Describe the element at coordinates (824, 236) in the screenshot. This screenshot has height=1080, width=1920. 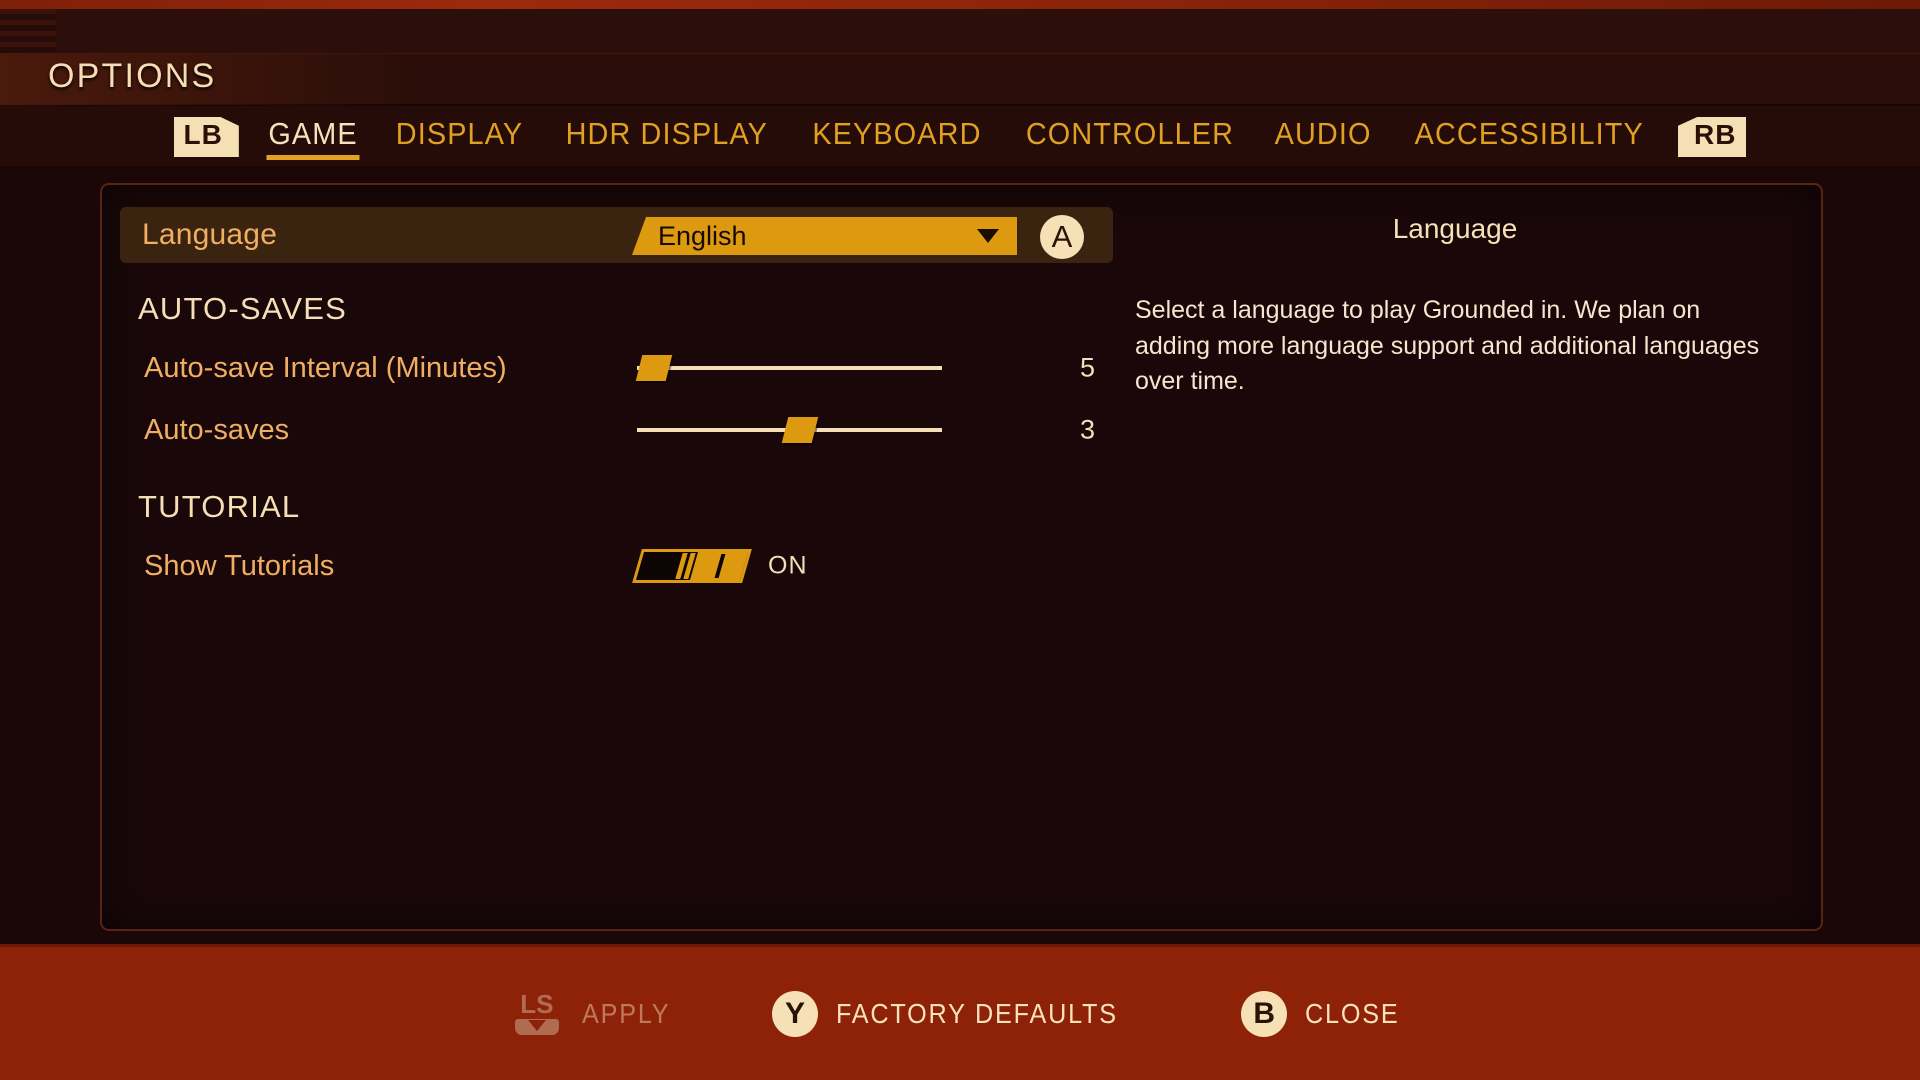
I see `language-dropdown: English` at that location.